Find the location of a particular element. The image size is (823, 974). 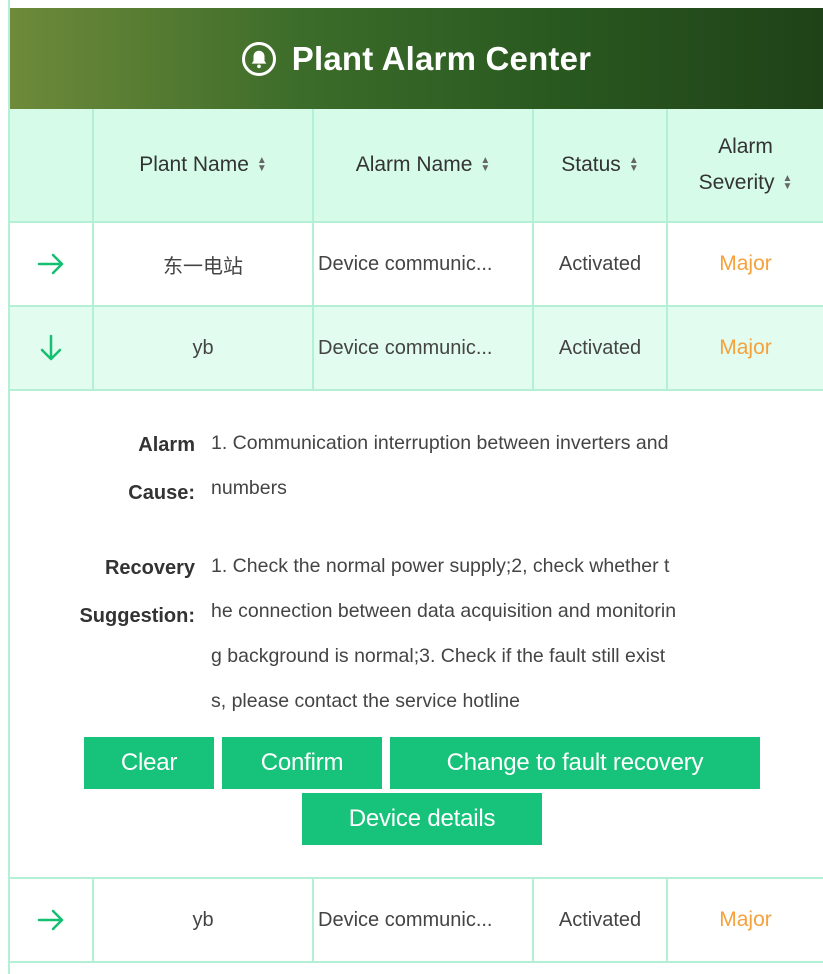

confirm-button: Confirm is located at coordinates (302, 763).